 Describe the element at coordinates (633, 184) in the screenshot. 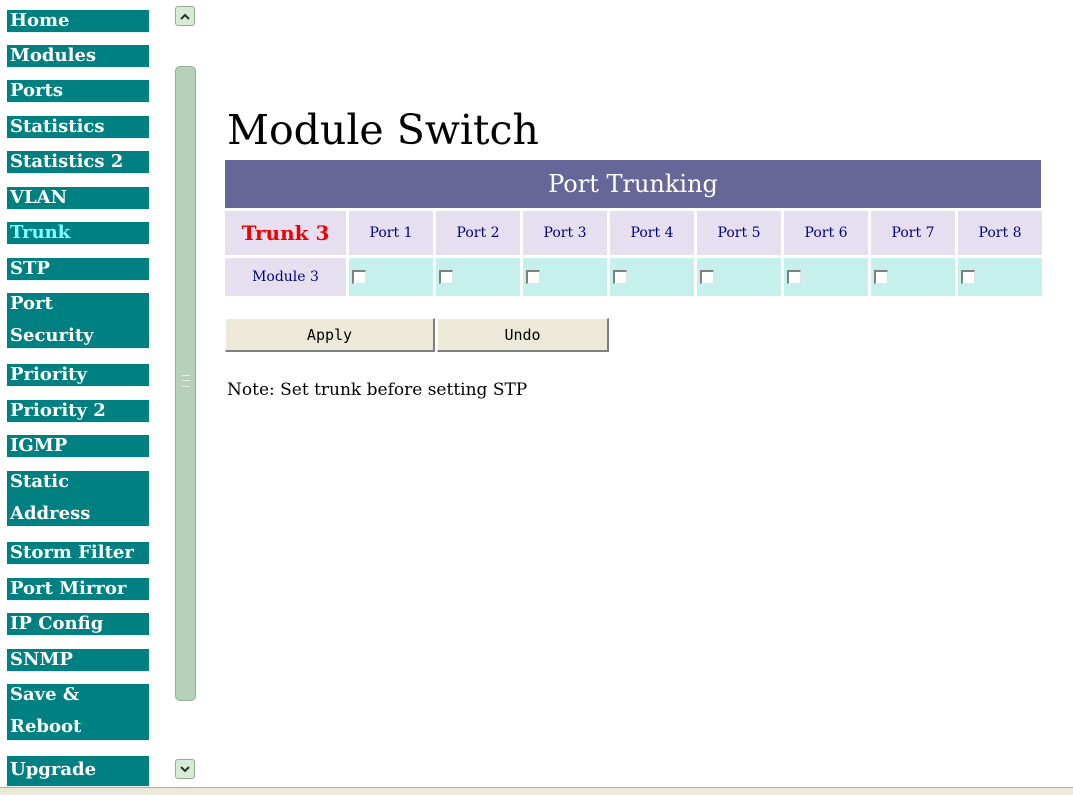

I see `table-header: Port Trunking` at that location.